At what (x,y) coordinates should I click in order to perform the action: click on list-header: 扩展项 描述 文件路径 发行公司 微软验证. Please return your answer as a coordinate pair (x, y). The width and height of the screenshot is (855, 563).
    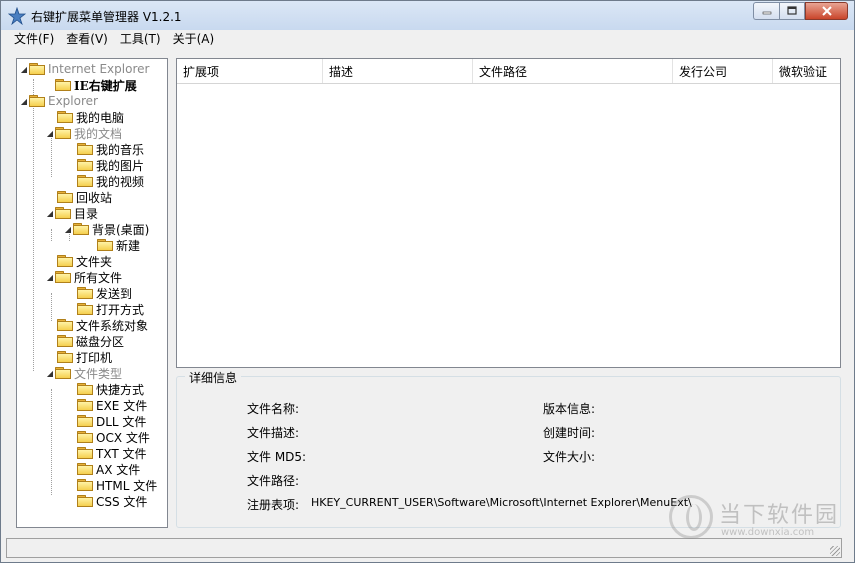
    Looking at the image, I should click on (508, 71).